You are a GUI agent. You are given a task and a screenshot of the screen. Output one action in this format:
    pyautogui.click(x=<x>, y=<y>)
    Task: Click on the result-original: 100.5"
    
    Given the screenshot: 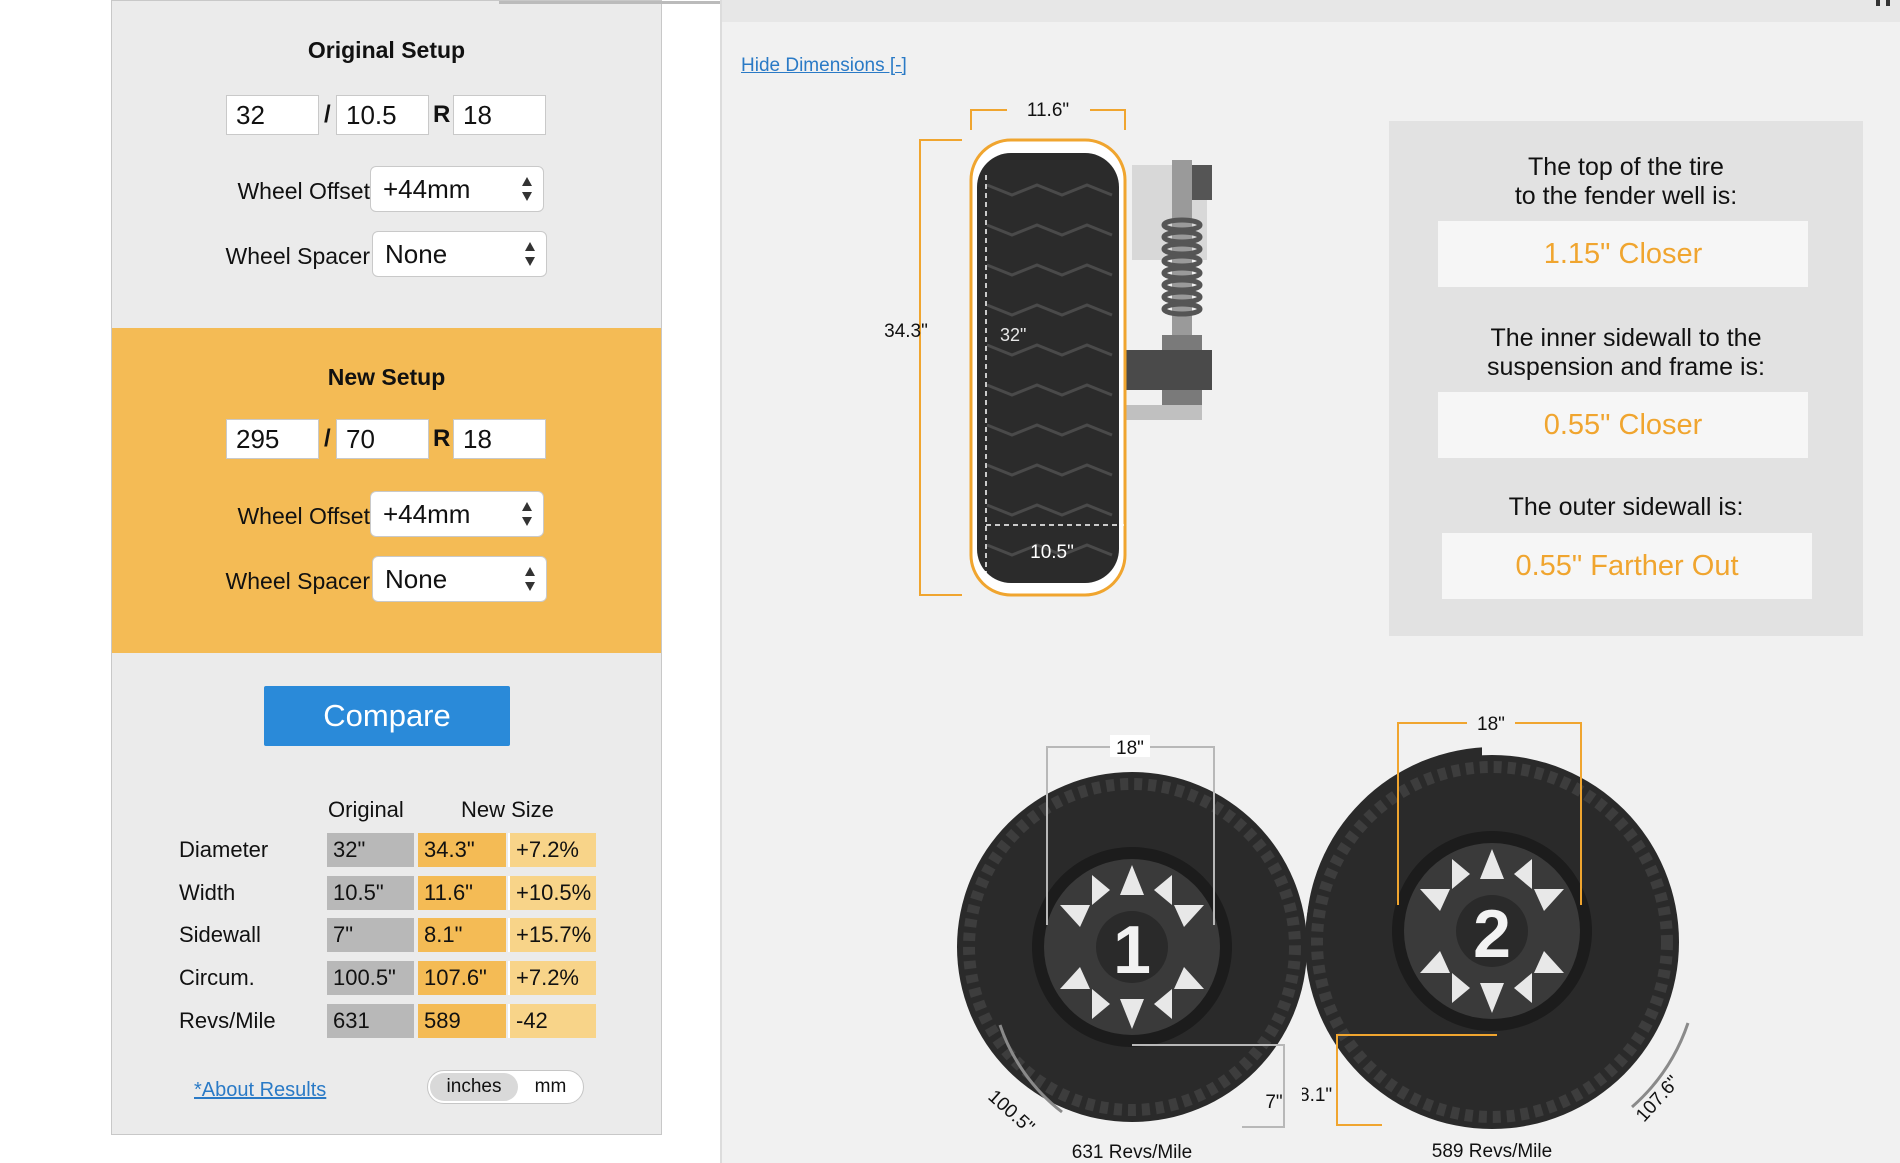 What is the action you would take?
    pyautogui.click(x=370, y=978)
    